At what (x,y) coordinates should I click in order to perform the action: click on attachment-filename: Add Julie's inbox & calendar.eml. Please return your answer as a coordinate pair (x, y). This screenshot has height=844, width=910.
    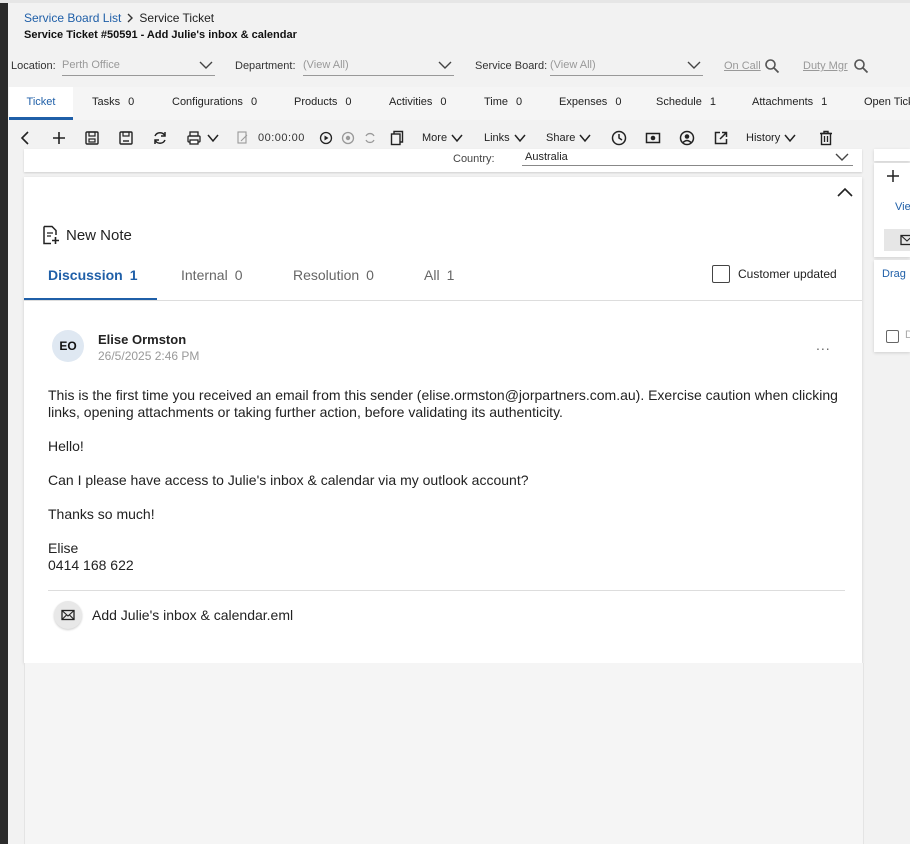
    Looking at the image, I should click on (193, 615).